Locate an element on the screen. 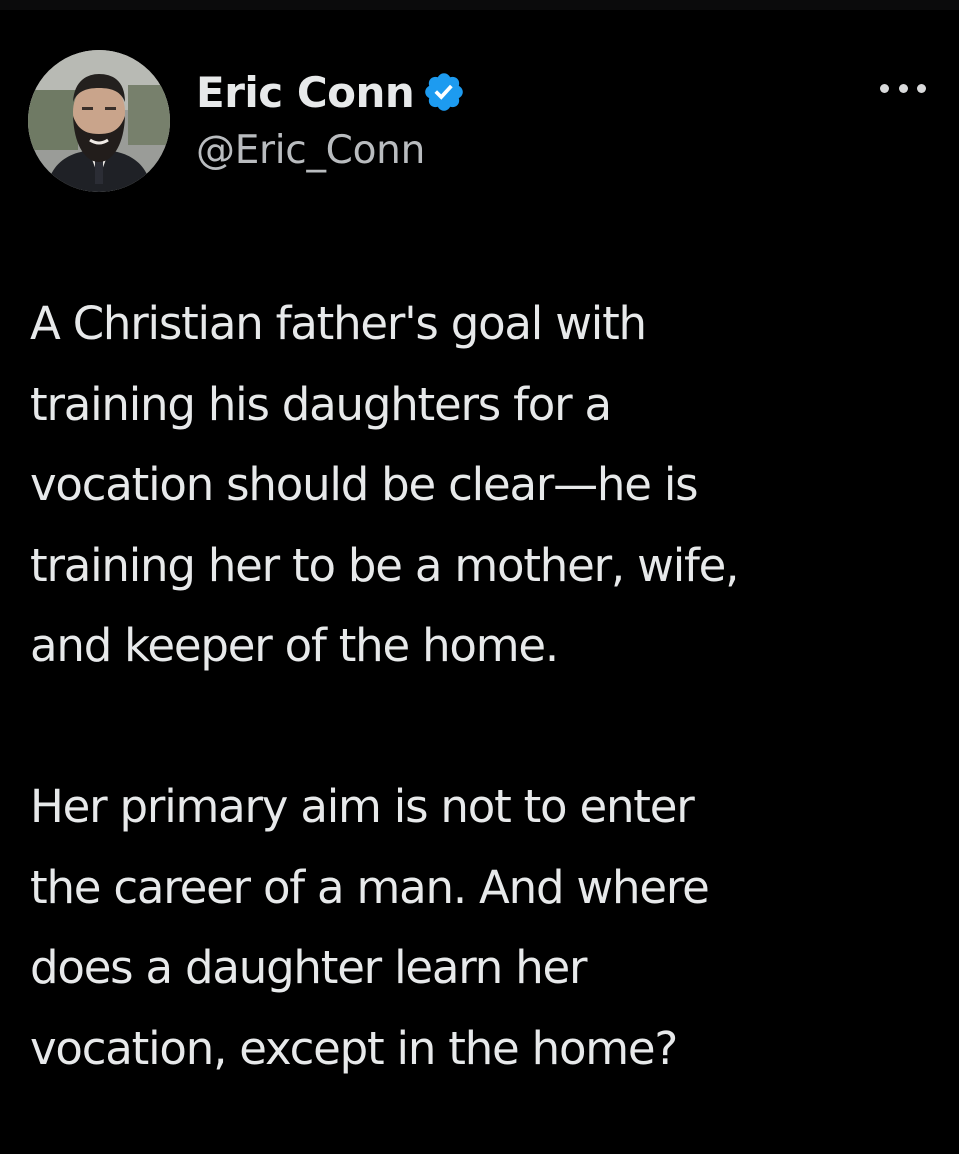  author-info: Eric Conn @Eric_Conn is located at coordinates (331, 117).